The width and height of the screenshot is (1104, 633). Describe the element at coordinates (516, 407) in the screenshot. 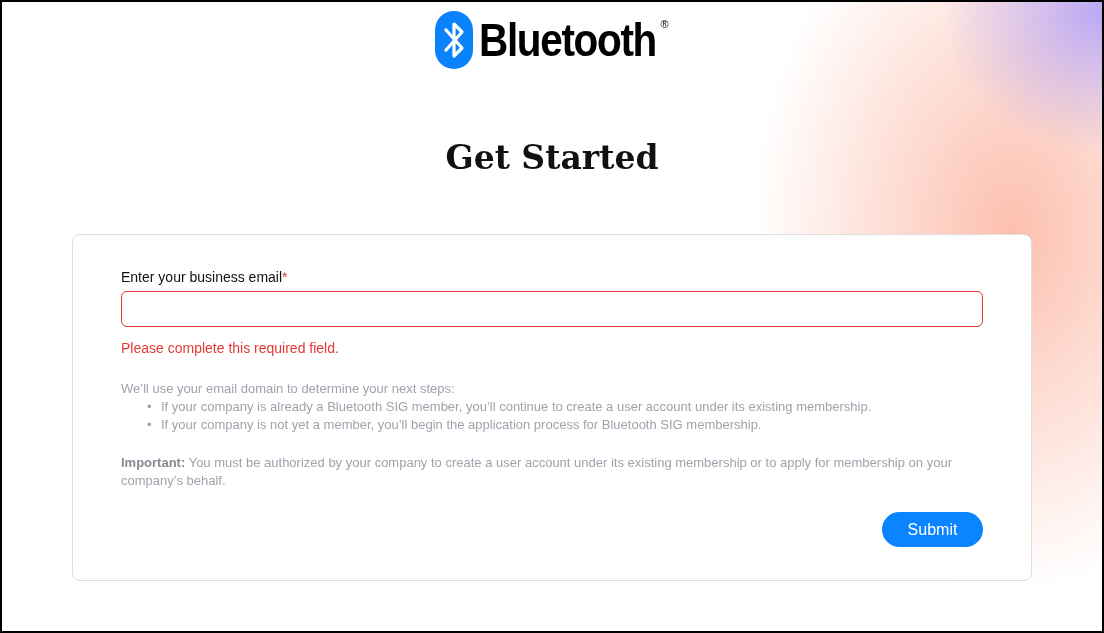

I see `info-bullet: If your company is already a Bluetooth SIG member, you’ll continue to create a user account under its existing membership.` at that location.